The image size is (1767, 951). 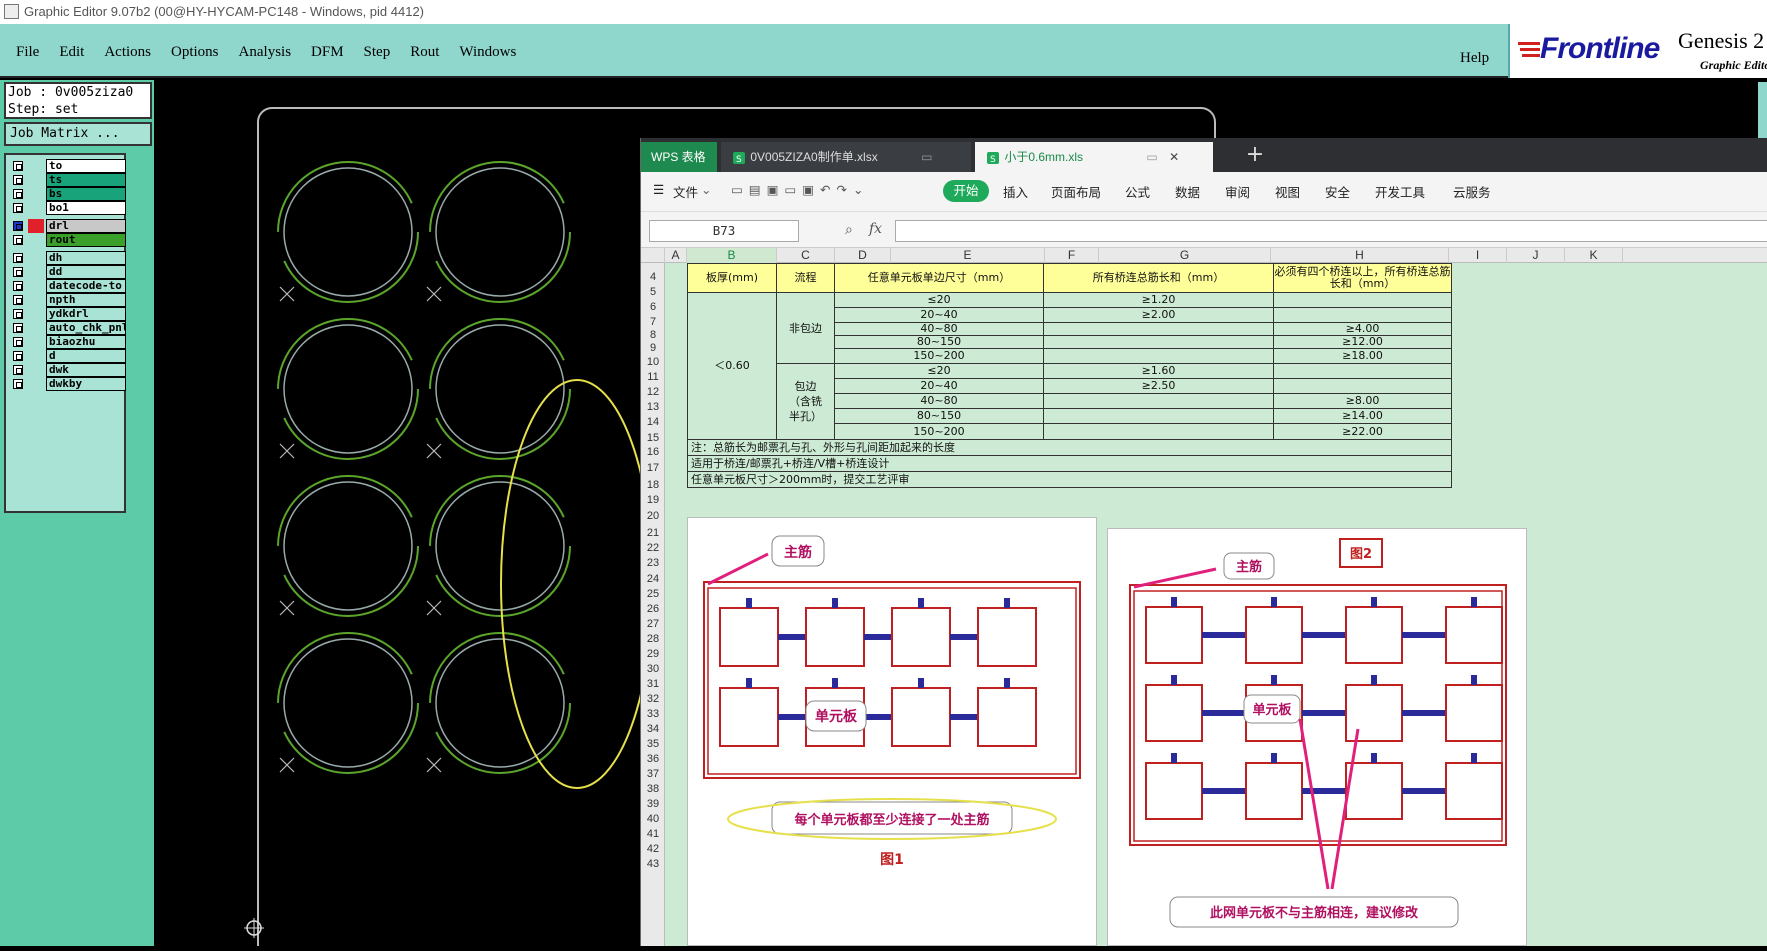 What do you see at coordinates (653, 684) in the screenshot?
I see `row-header-31: 31` at bounding box center [653, 684].